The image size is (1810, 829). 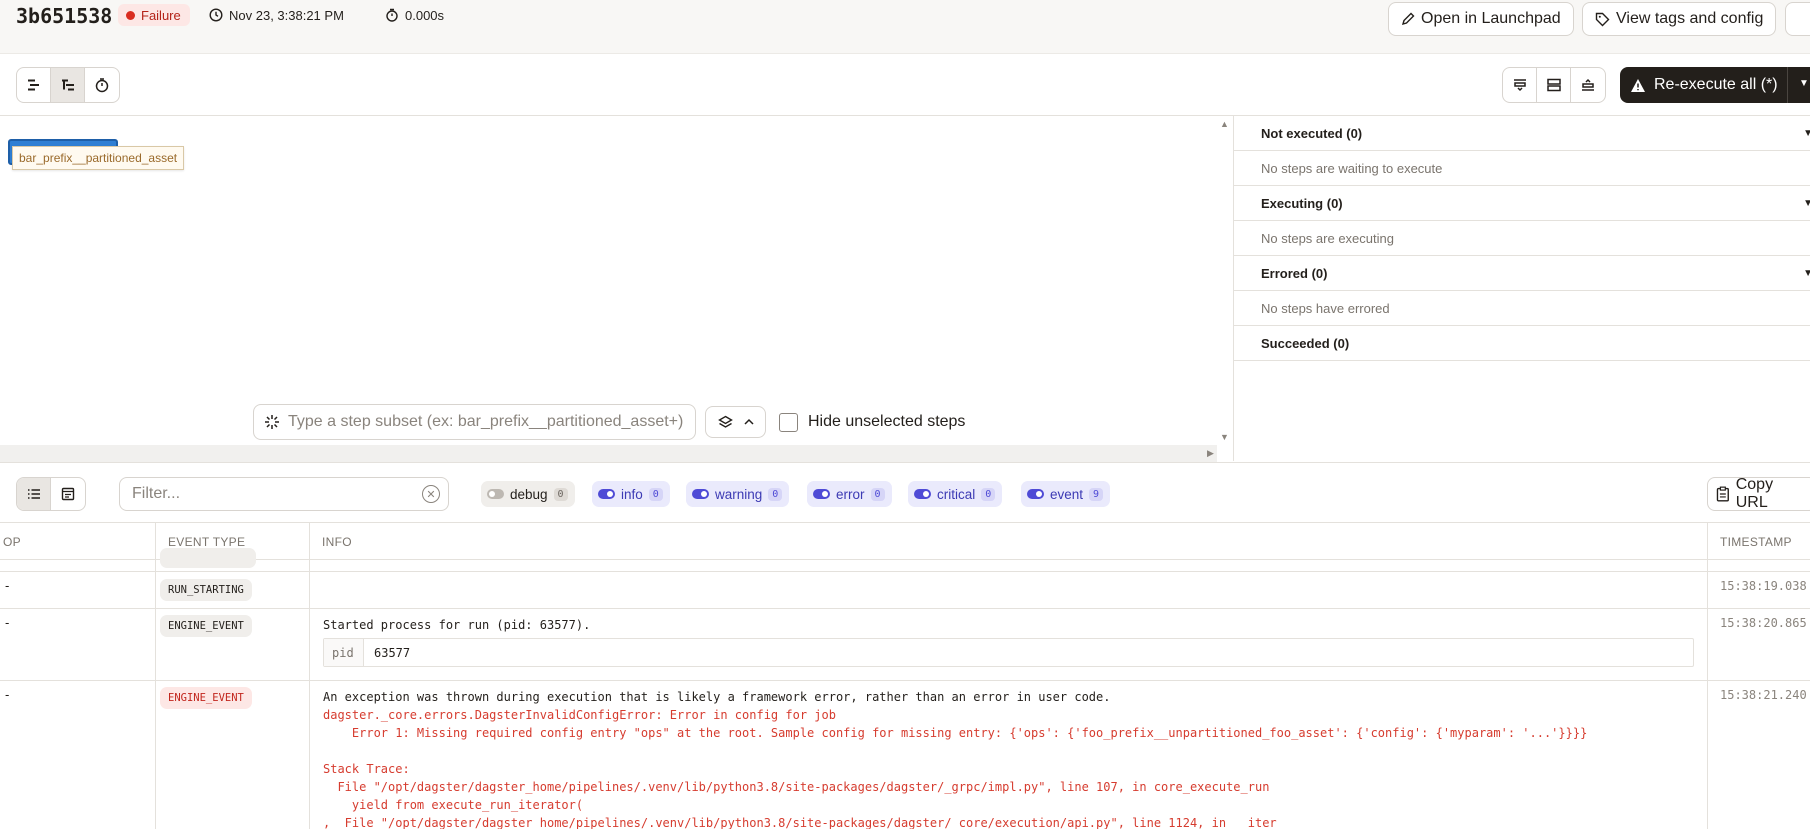 I want to click on raw-logs-button, so click(x=68, y=494).